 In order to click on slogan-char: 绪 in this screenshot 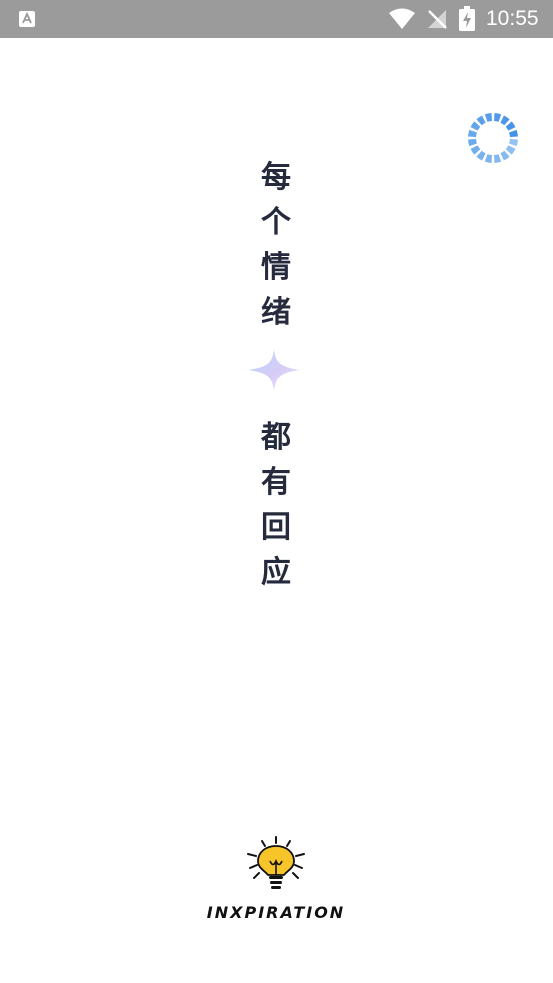, I will do `click(276, 312)`.